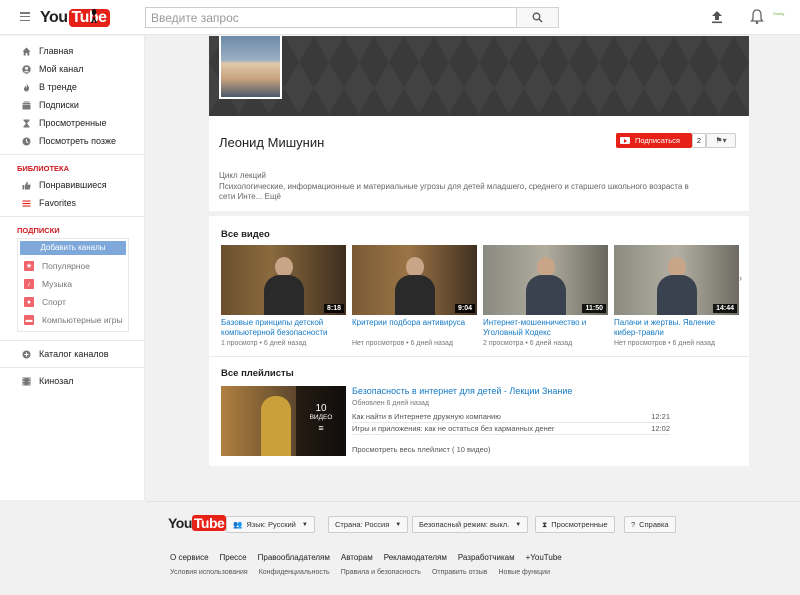  What do you see at coordinates (294, 572) in the screenshot?
I see `footer-link: Конфиденциальность` at bounding box center [294, 572].